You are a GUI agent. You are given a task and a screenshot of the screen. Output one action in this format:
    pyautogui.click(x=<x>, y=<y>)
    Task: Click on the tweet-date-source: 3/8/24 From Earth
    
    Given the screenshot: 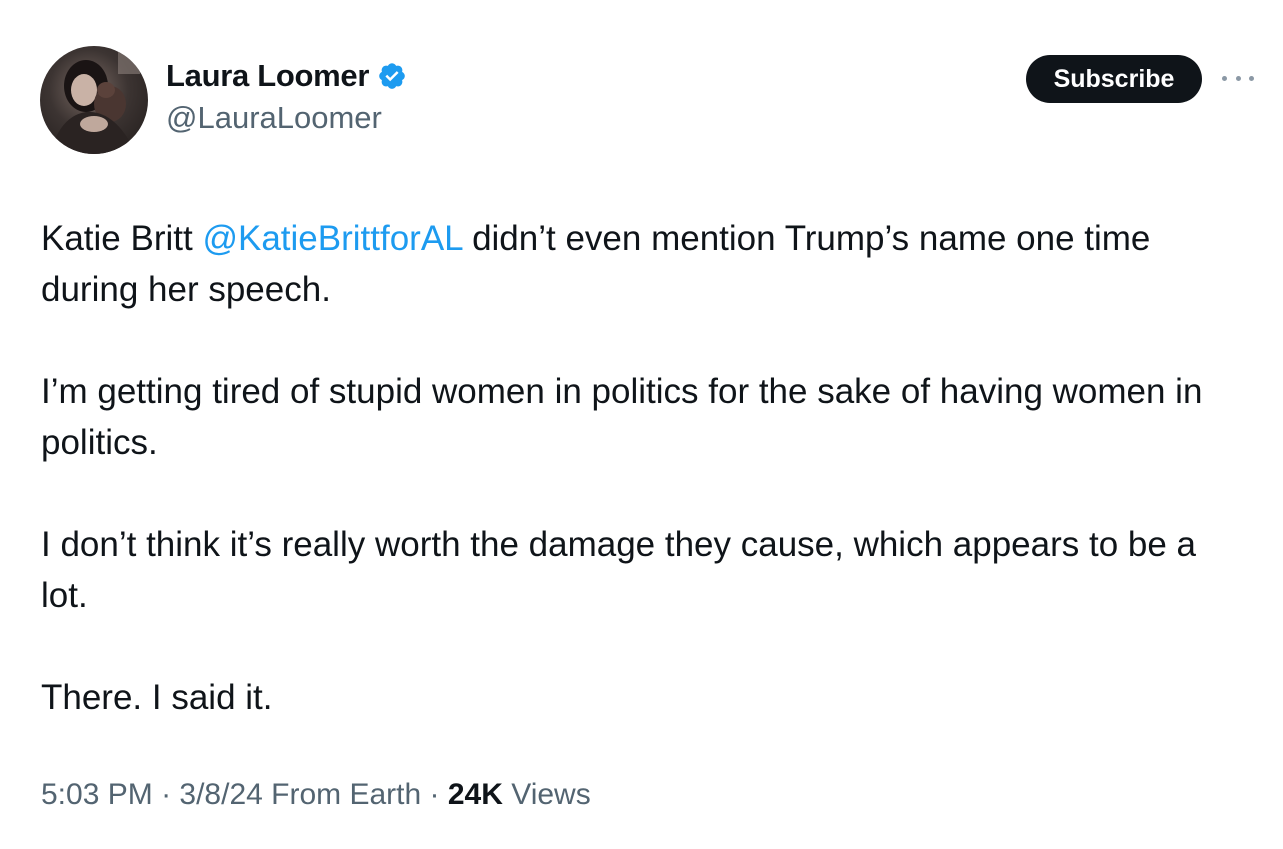 What is the action you would take?
    pyautogui.click(x=300, y=794)
    